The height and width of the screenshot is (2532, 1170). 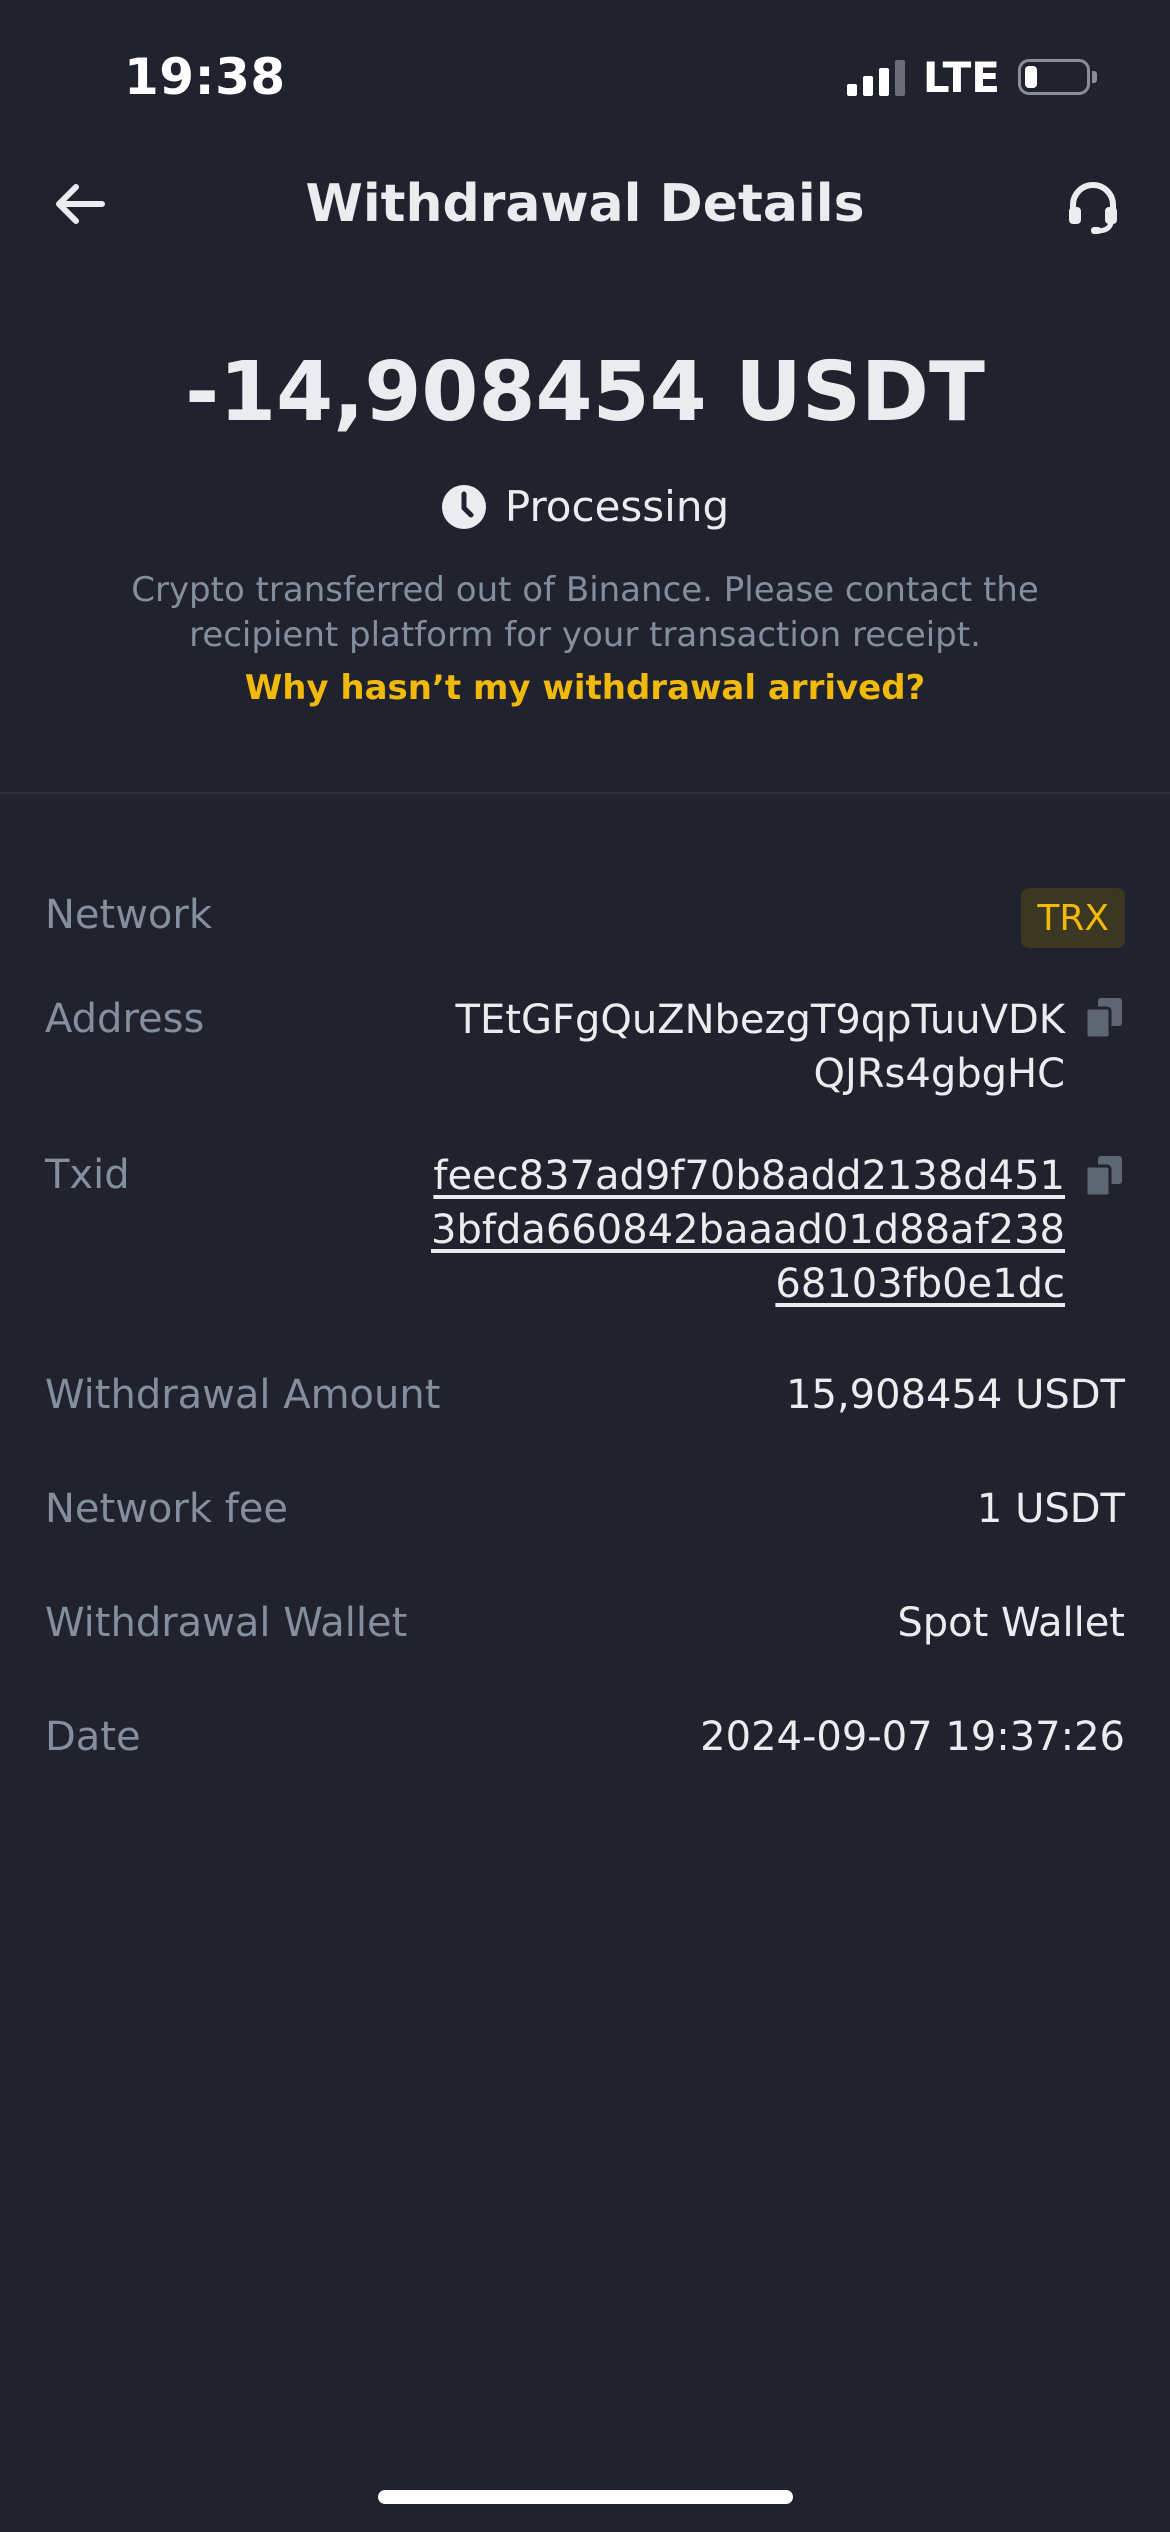 I want to click on support-button, so click(x=1093, y=207).